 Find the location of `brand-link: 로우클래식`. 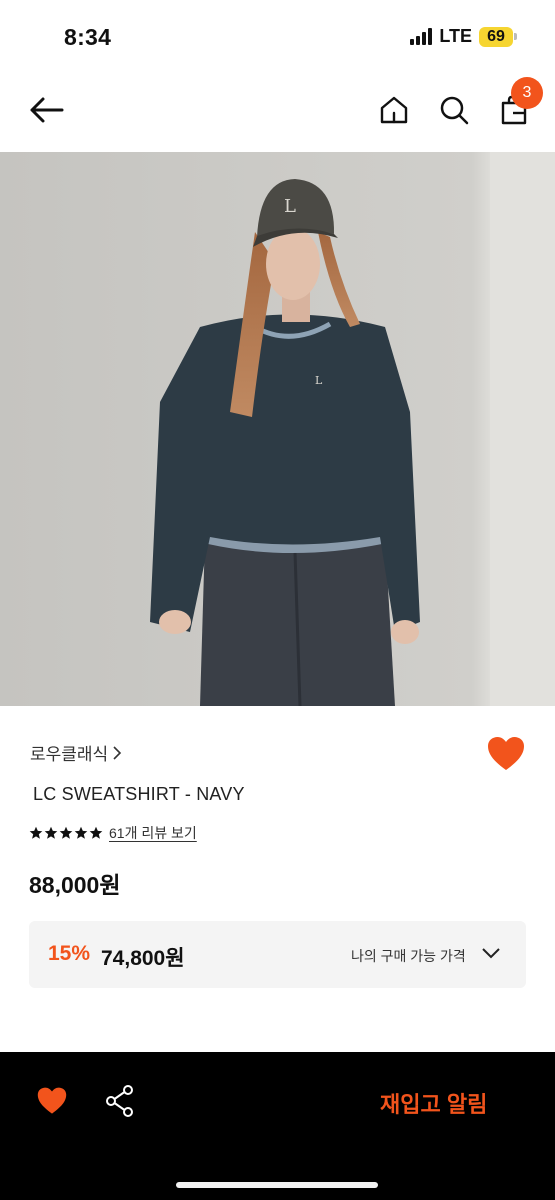

brand-link: 로우클래식 is located at coordinates (76, 752).